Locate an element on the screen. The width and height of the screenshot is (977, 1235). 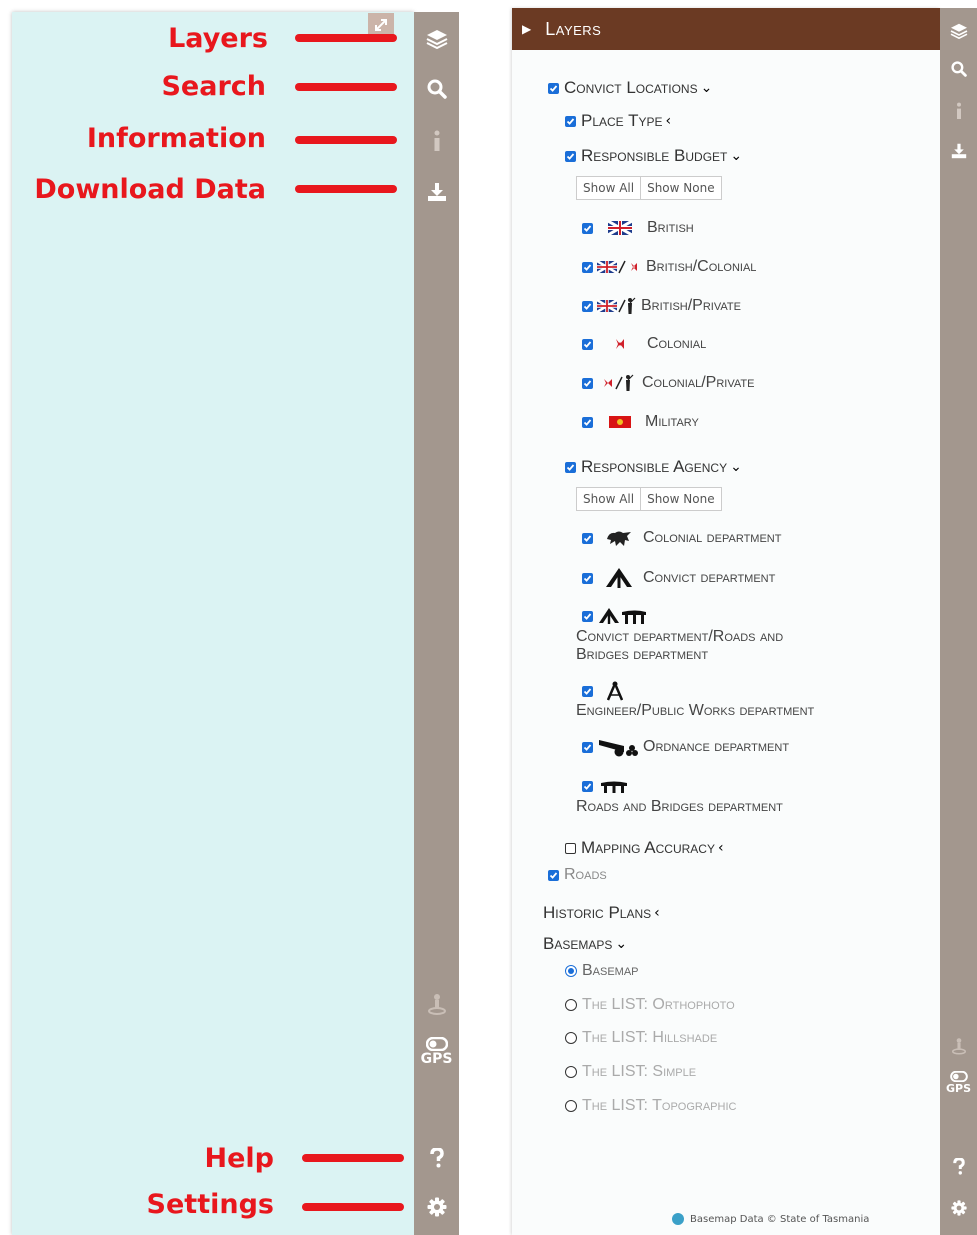
basemap-option-orthophoto: The LIST: Orthophoto is located at coordinates (650, 1005).